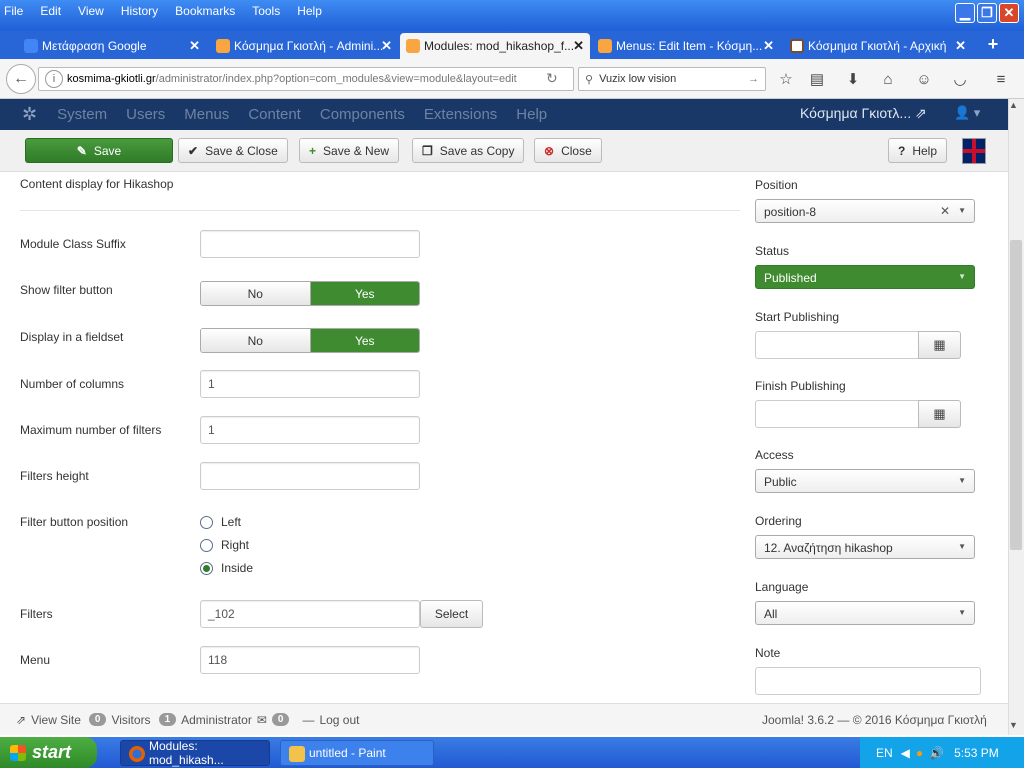  Describe the element at coordinates (226, 568) in the screenshot. I see `radio-inside: Inside` at that location.